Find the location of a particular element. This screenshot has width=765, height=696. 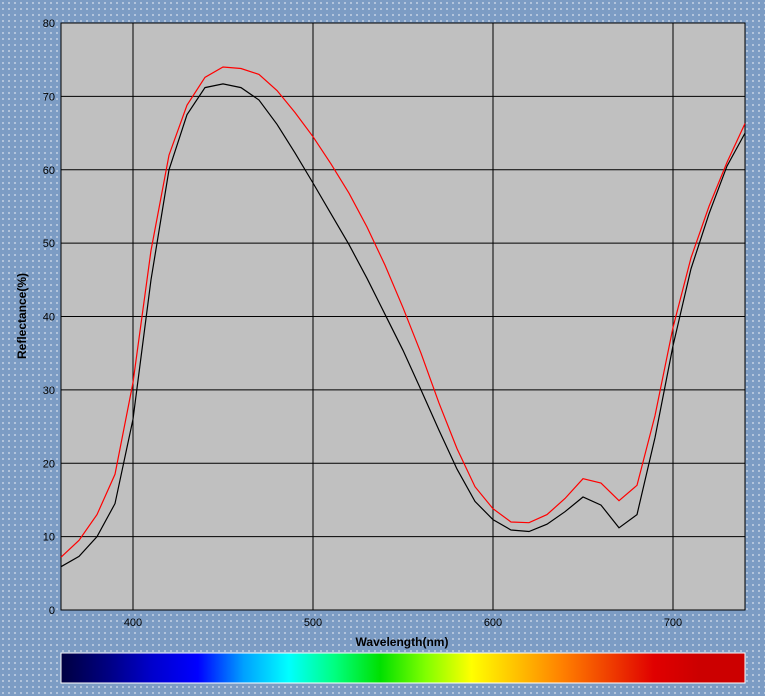

x-axis-title: Wavelength(nm) is located at coordinates (402, 642).